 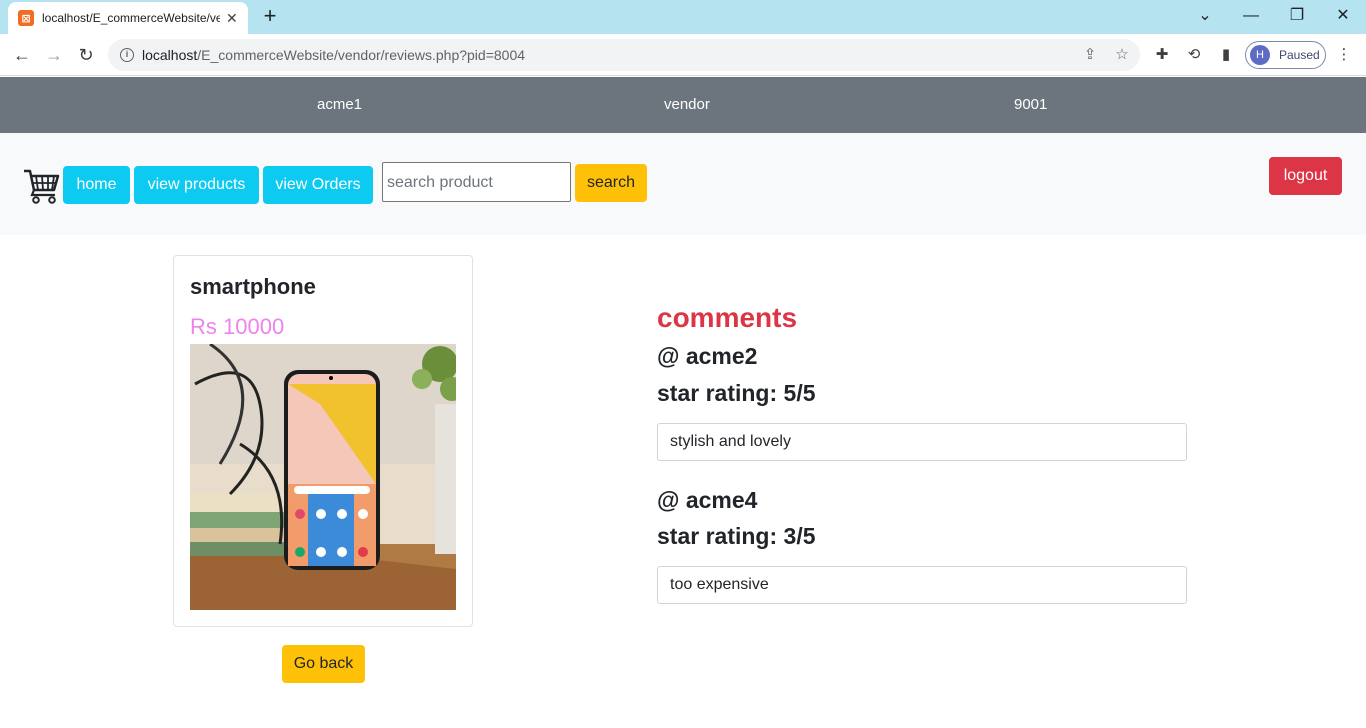 What do you see at coordinates (1205, 17) in the screenshot?
I see `tab-search-button: ⌄` at bounding box center [1205, 17].